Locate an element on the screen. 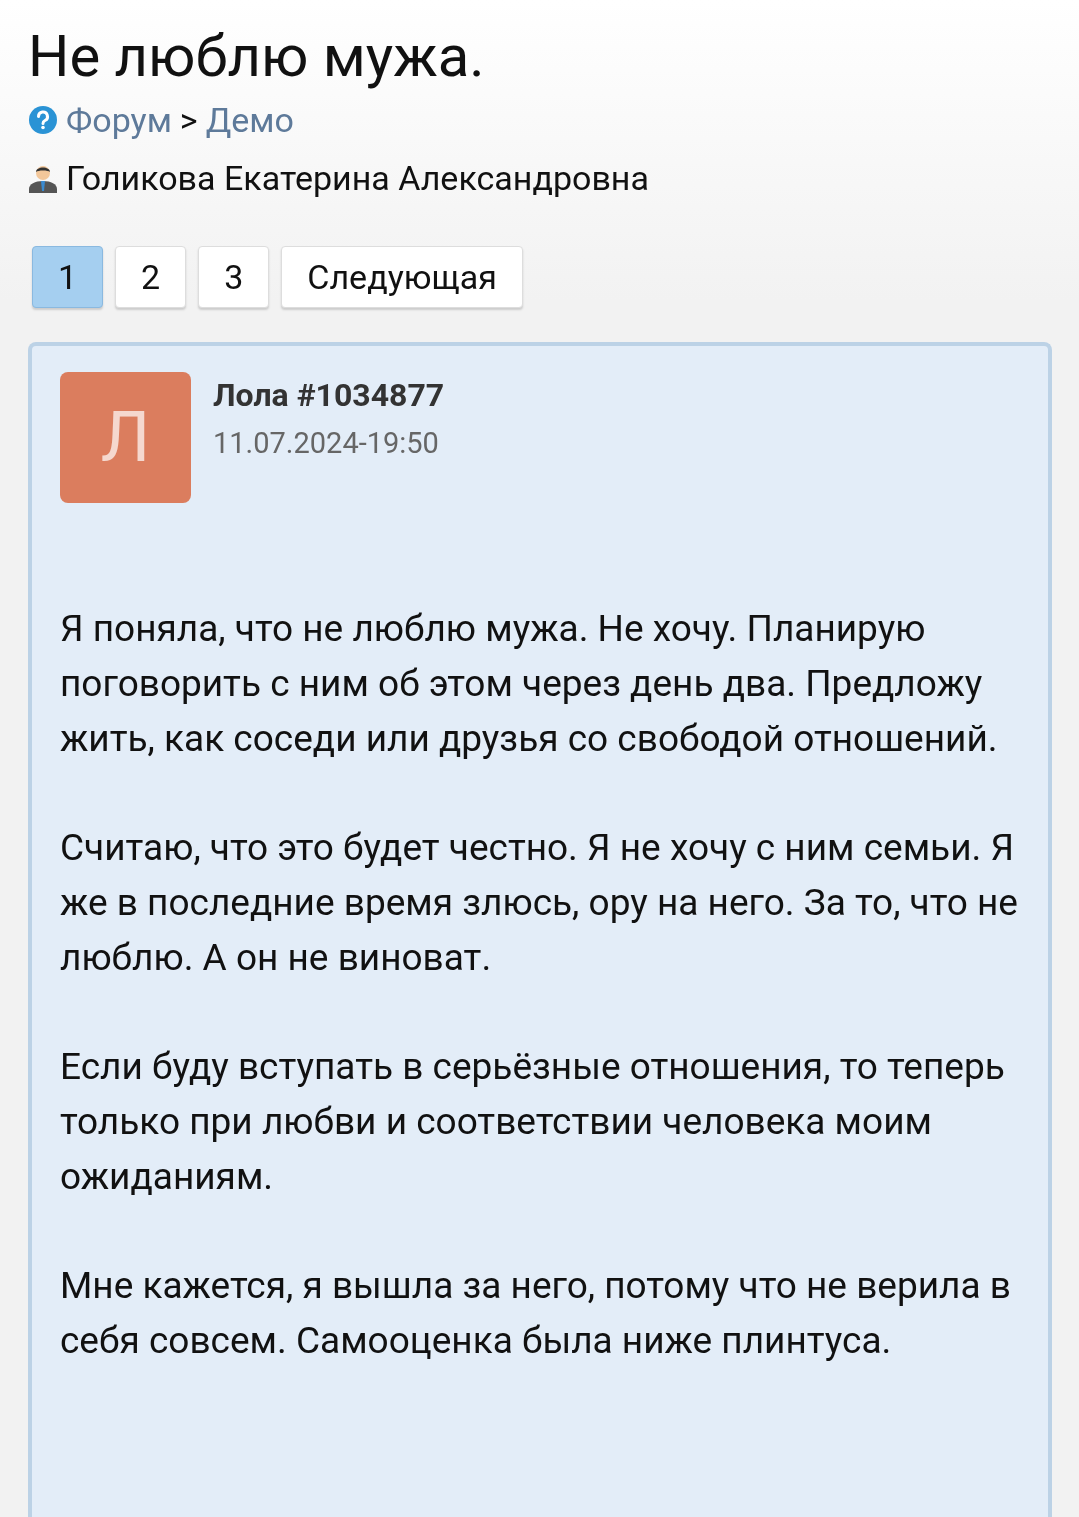 The height and width of the screenshot is (1517, 1079). page-button: 2 is located at coordinates (151, 276).